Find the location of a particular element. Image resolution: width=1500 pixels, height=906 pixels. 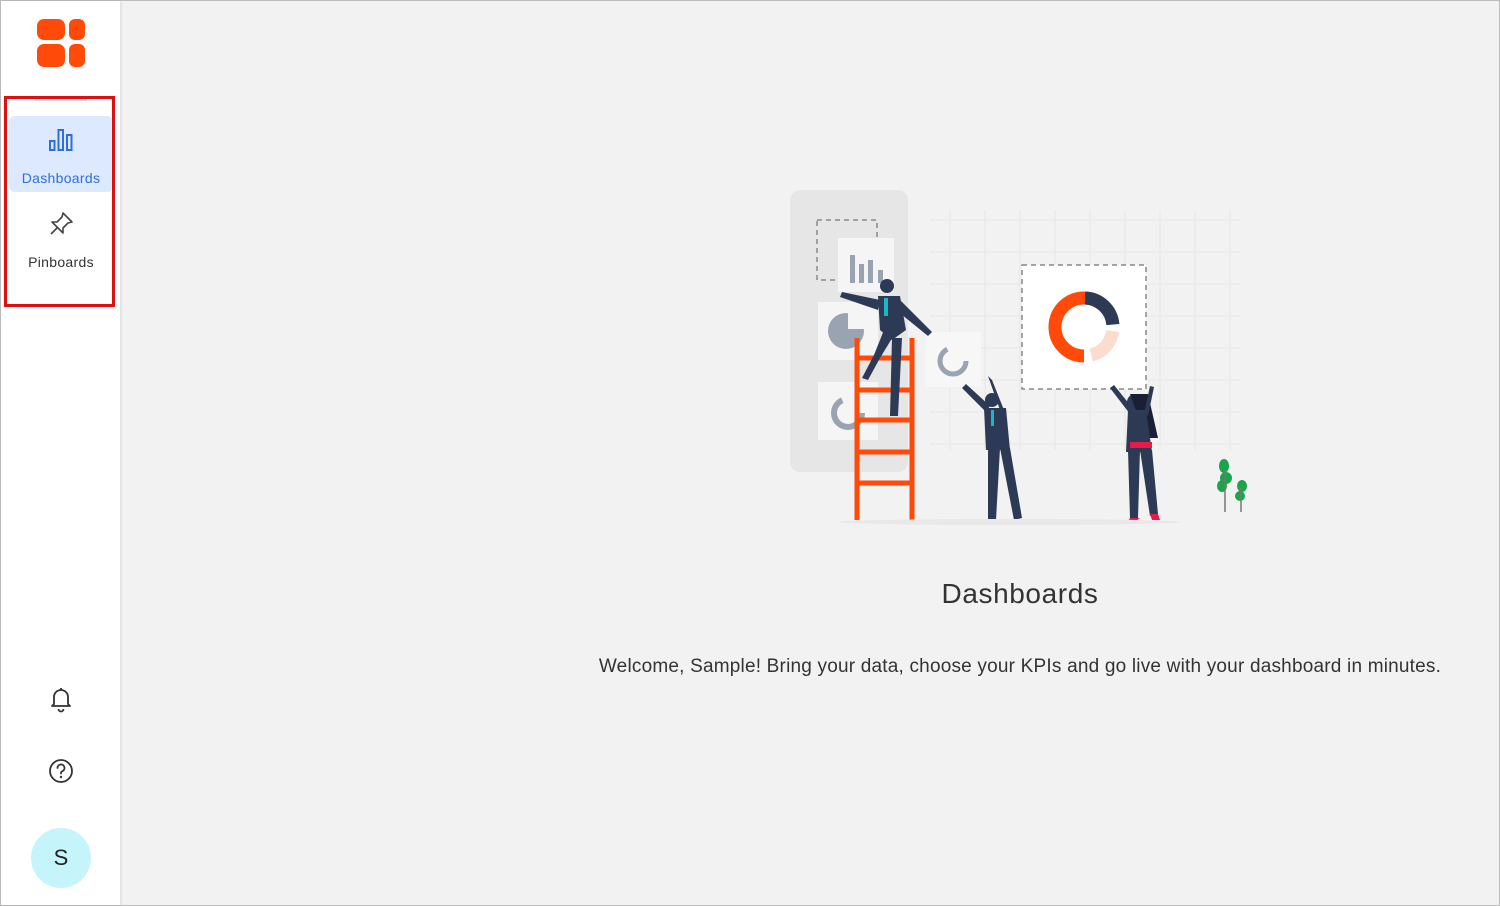

selection-highlight-box is located at coordinates (59, 201).